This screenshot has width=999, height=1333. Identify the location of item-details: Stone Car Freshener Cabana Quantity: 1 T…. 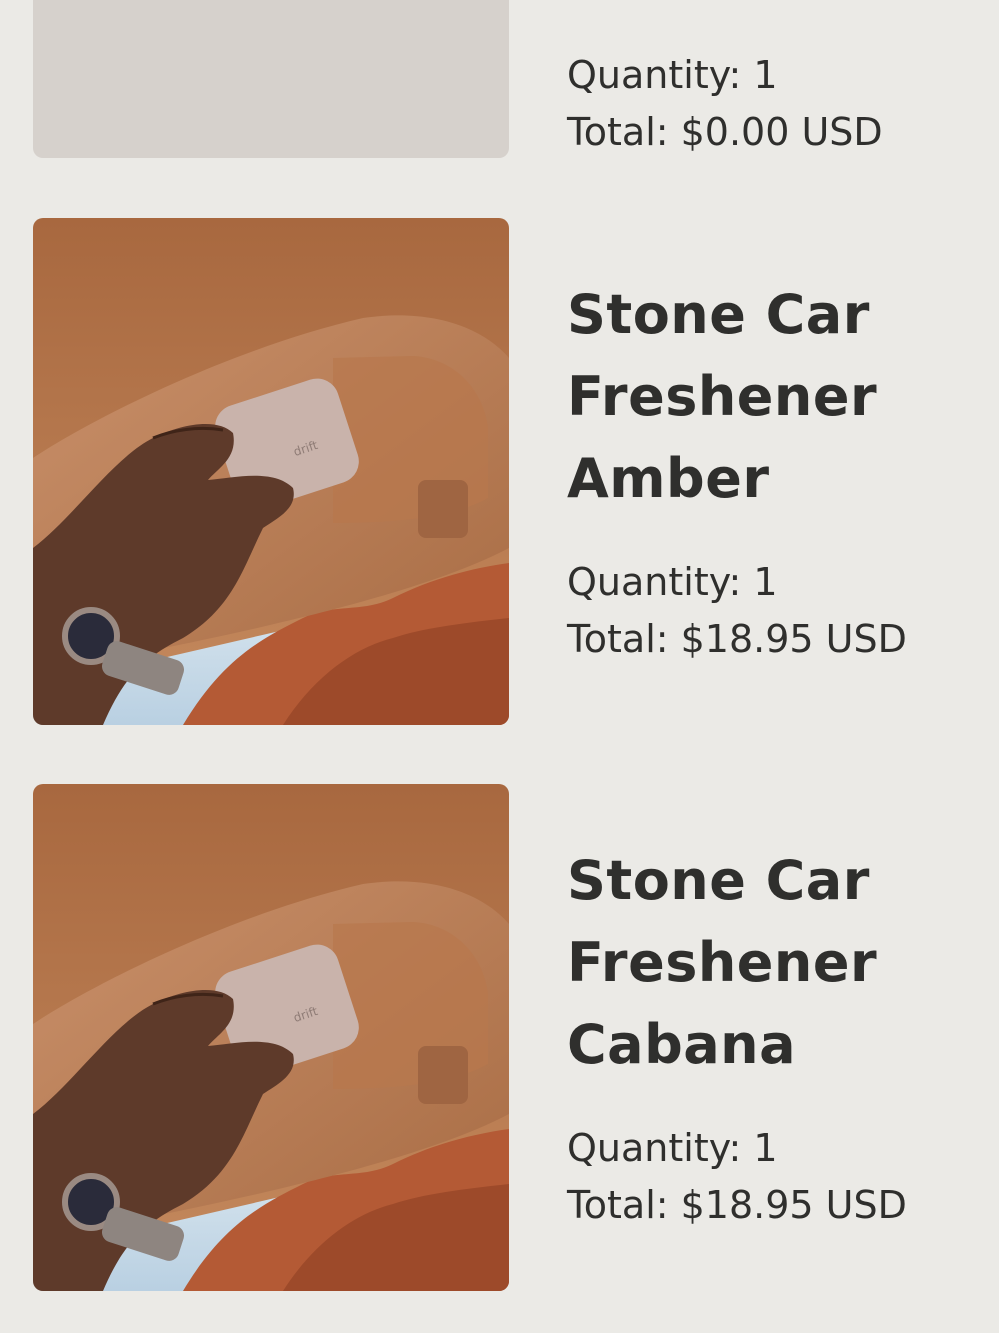
(777, 1037).